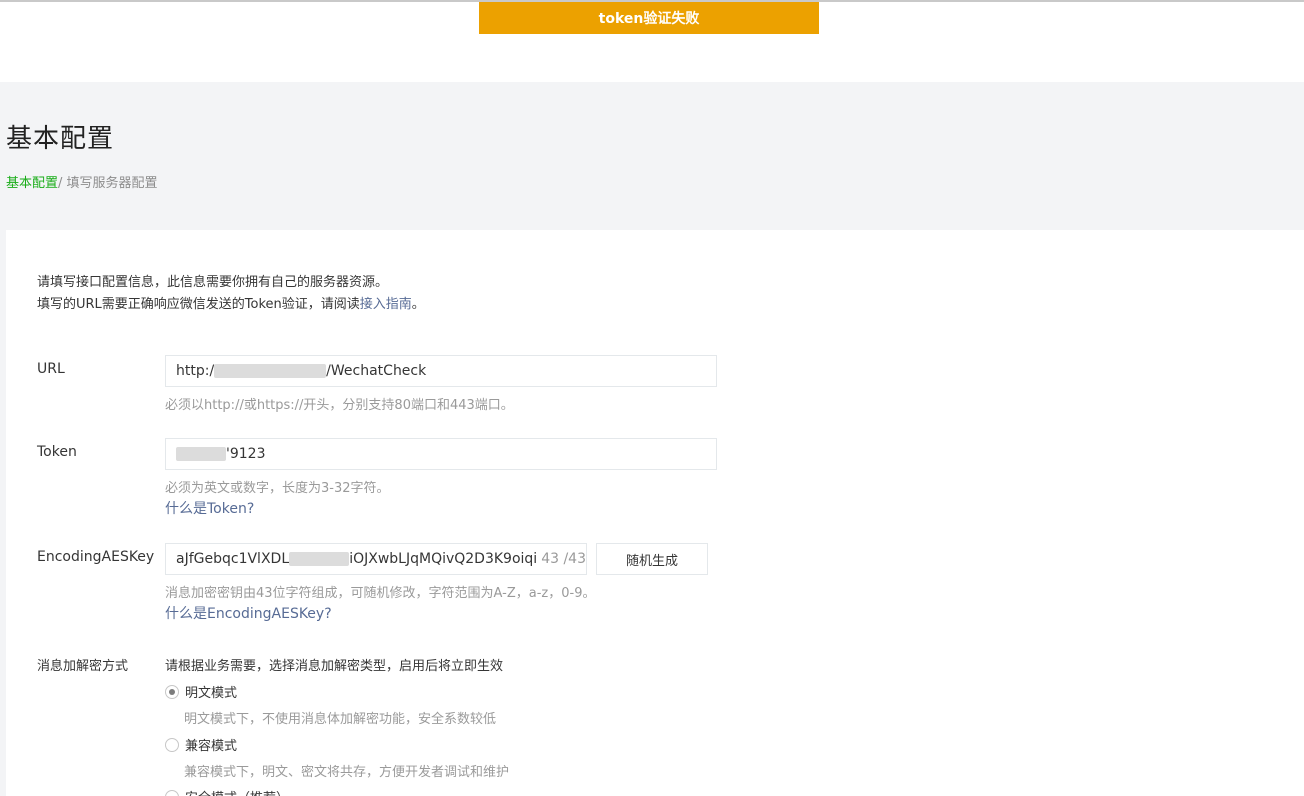 Image resolution: width=1304 pixels, height=796 pixels. What do you see at coordinates (380, 593) in the screenshot?
I see `aes-key-tip: 消息加密密钥由43位字符组成，可随机修改，字符范围为A-Z，a-z，0-9。` at bounding box center [380, 593].